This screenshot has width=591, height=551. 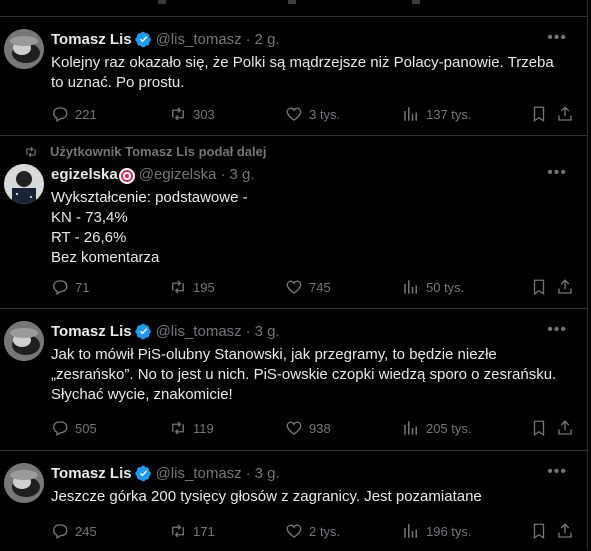 What do you see at coordinates (204, 531) in the screenshot?
I see `repost-count: 171` at bounding box center [204, 531].